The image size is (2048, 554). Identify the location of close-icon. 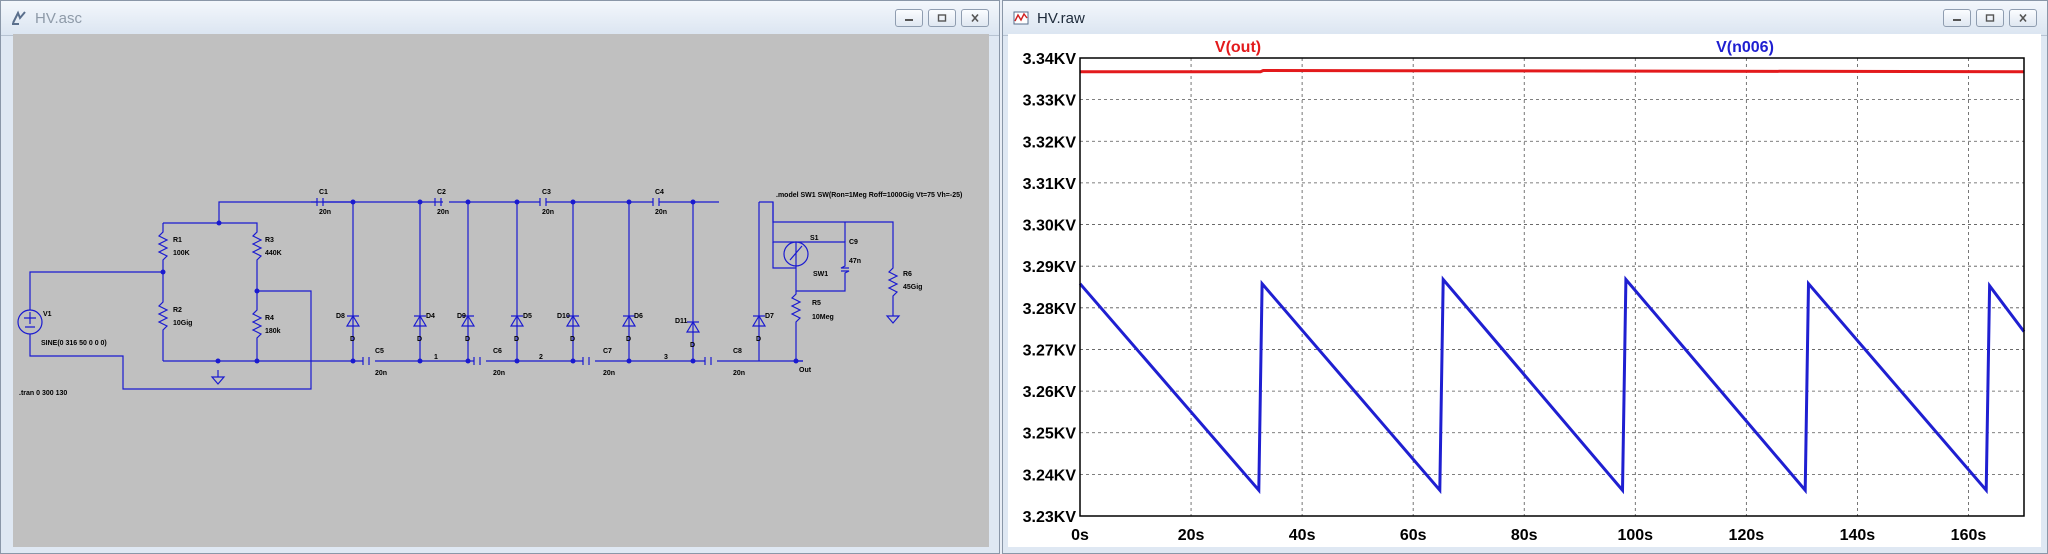
(975, 18).